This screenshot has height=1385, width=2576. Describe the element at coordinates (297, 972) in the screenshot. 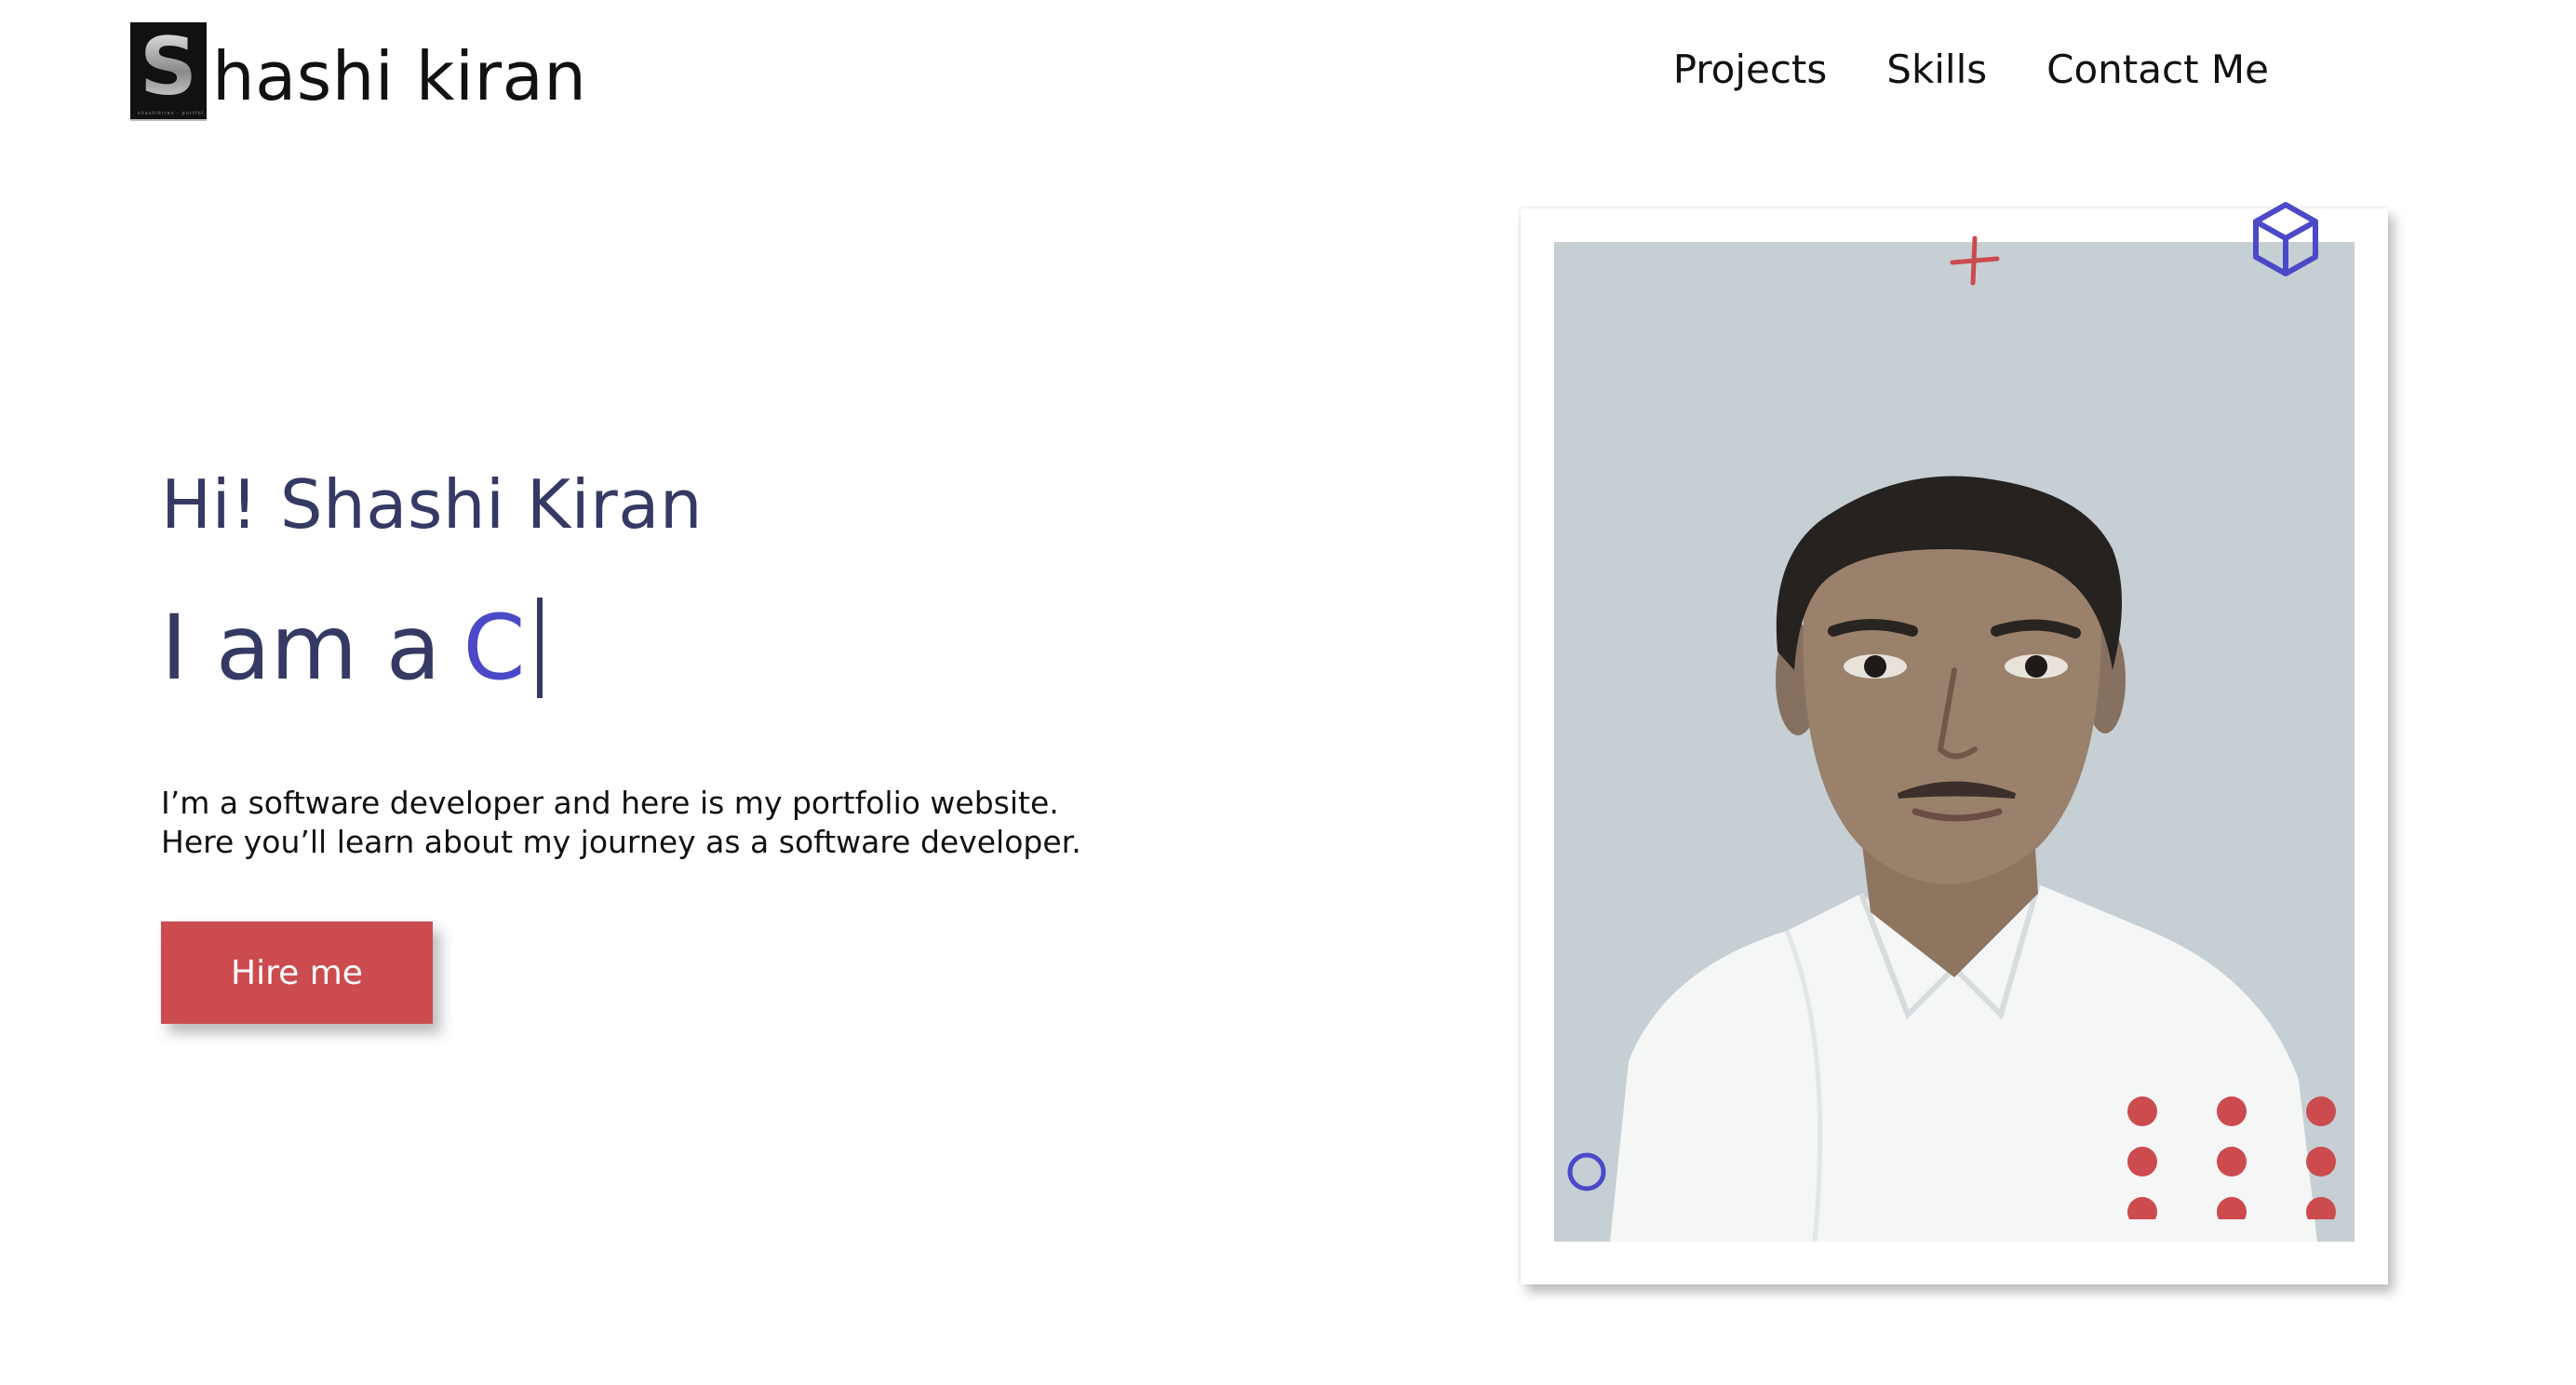

I see `hire-me-button: Hire me` at that location.